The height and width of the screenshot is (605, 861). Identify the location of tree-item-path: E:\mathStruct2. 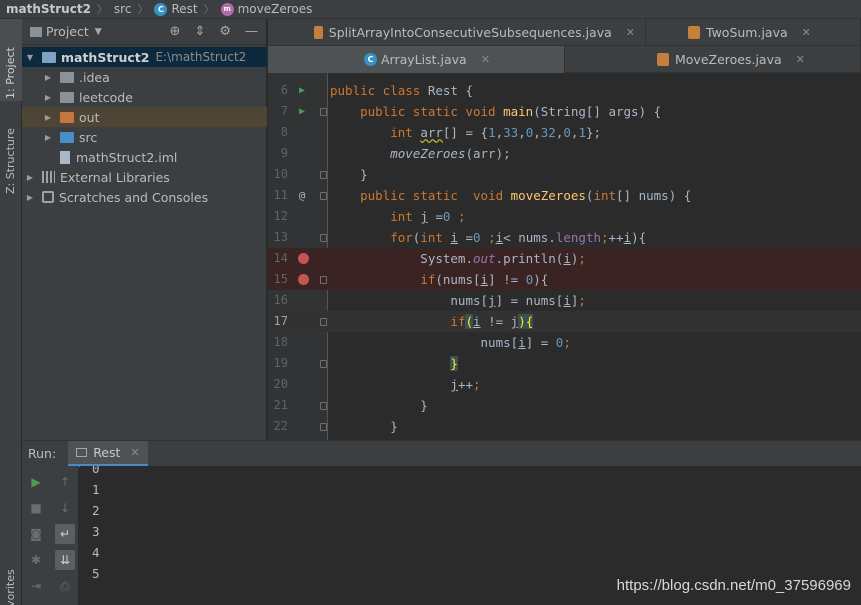
(201, 57).